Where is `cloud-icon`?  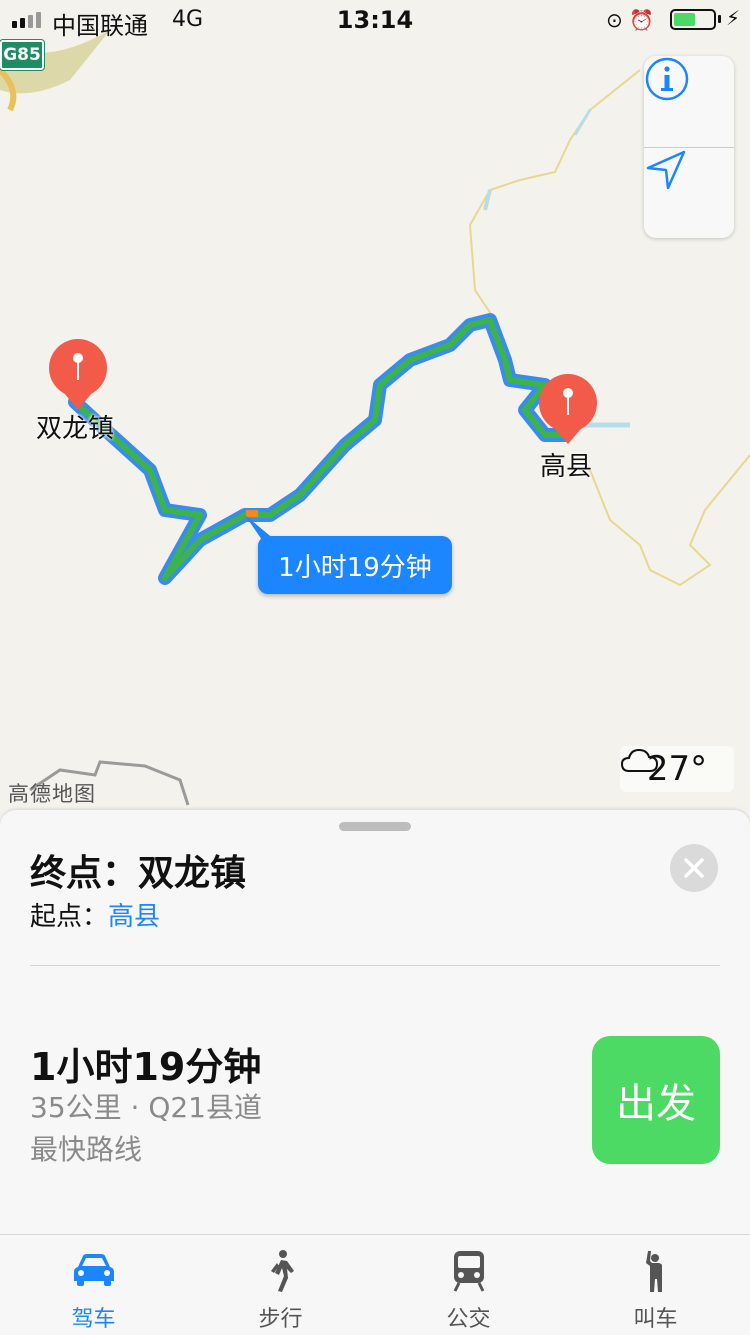 cloud-icon is located at coordinates (639, 760).